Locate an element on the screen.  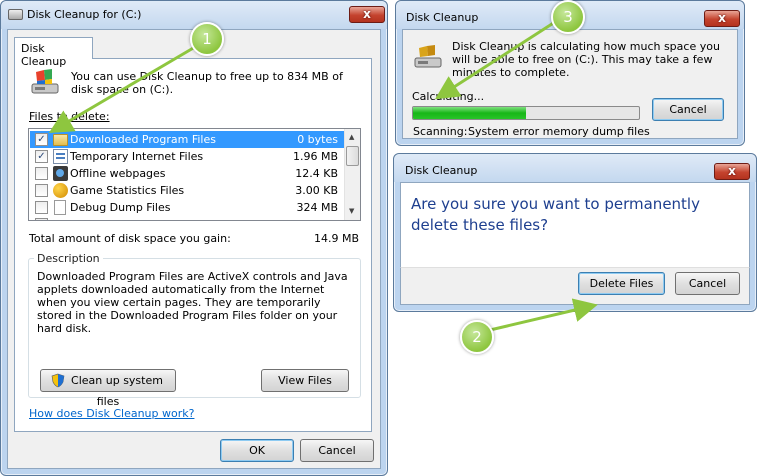
scroll-down-arrow-icon: ▼ is located at coordinates (351, 211).